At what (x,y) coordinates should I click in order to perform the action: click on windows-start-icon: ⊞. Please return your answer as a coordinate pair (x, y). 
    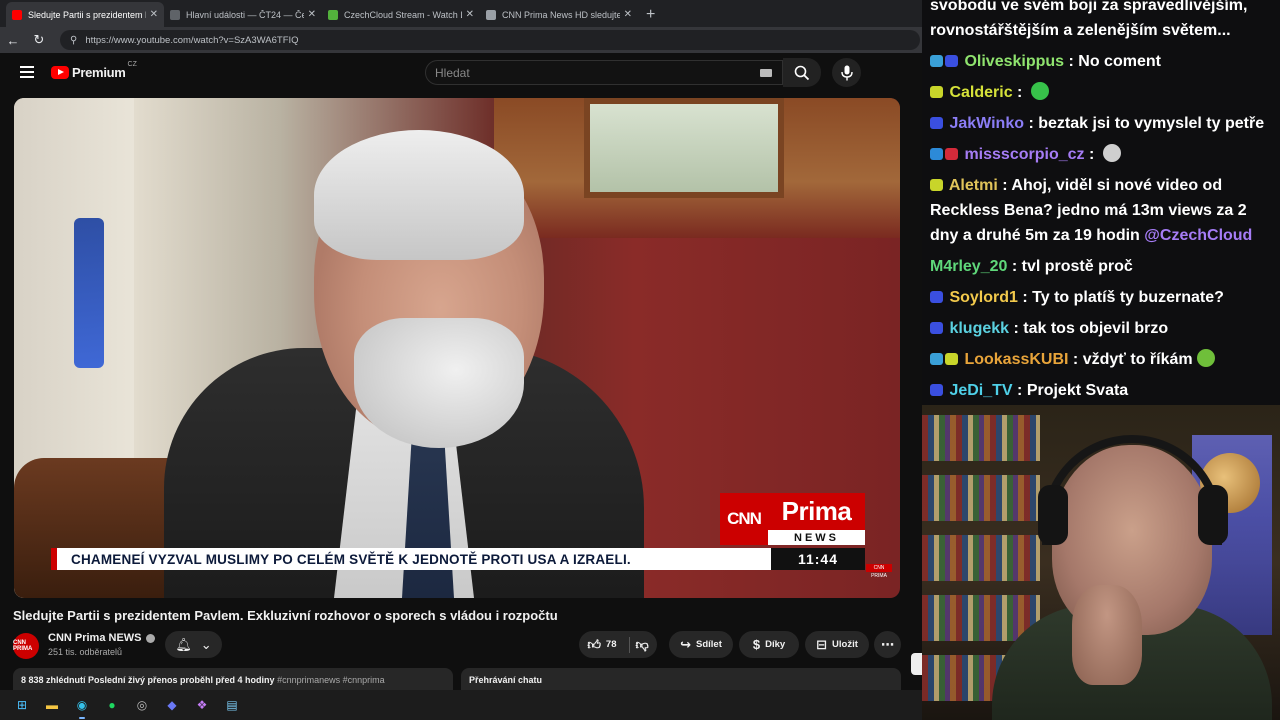
    Looking at the image, I should click on (22, 705).